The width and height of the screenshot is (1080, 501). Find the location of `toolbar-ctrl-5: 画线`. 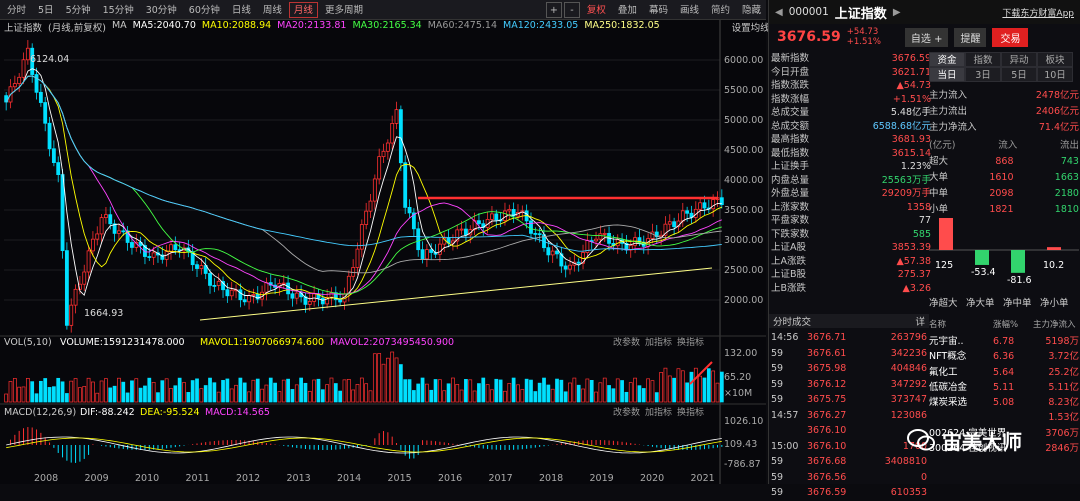

toolbar-ctrl-5: 画线 is located at coordinates (689, 10).